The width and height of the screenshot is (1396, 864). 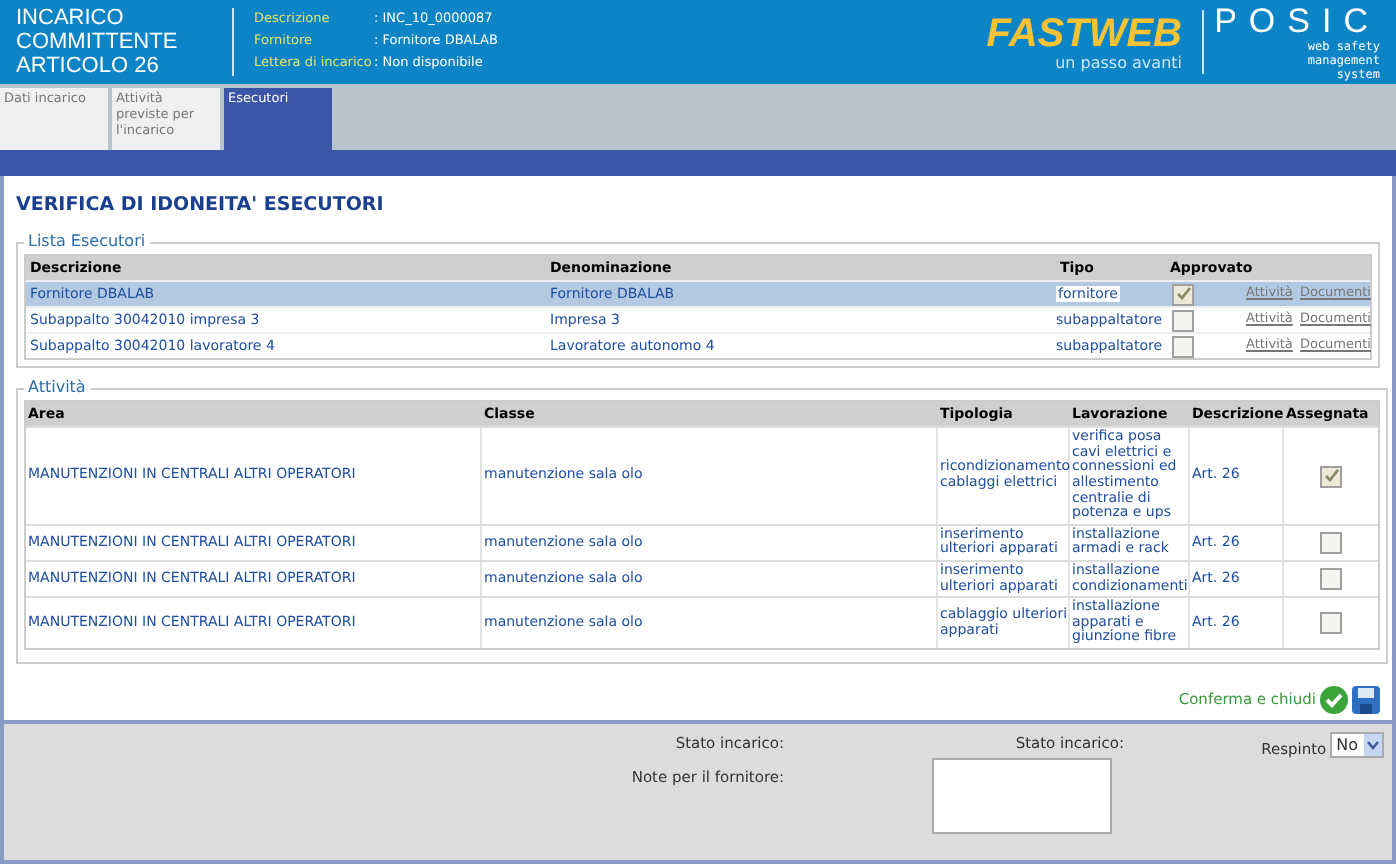 What do you see at coordinates (1118, 62) in the screenshot?
I see `brand-tagline: un passo avanti` at bounding box center [1118, 62].